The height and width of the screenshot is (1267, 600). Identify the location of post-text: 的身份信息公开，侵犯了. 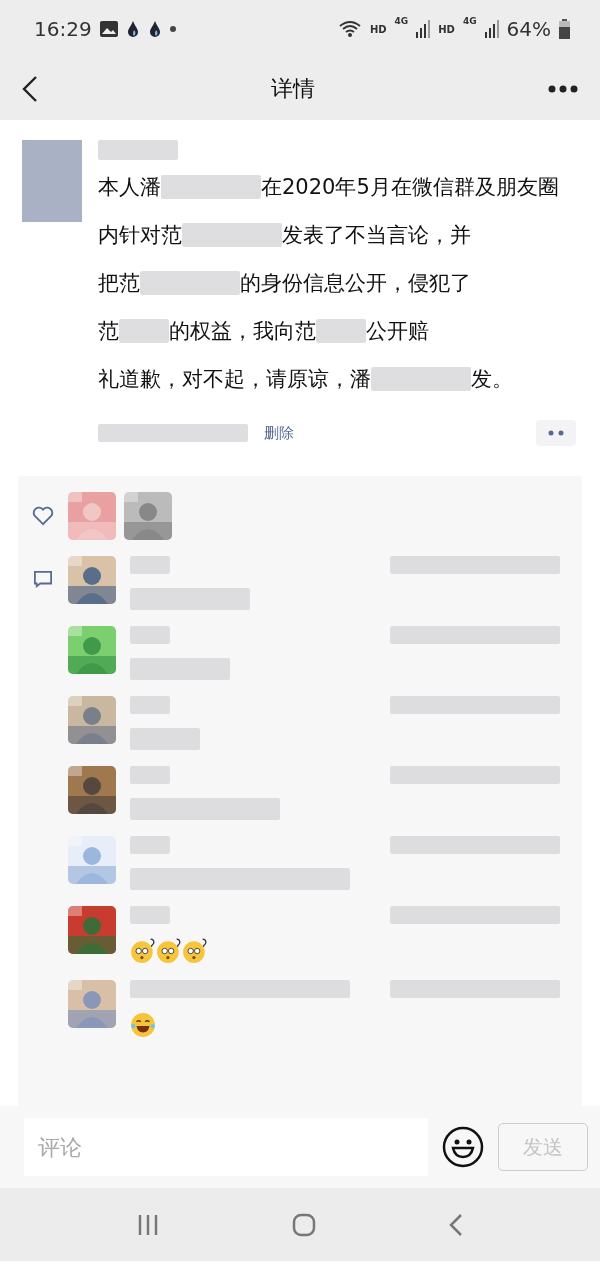
(355, 283).